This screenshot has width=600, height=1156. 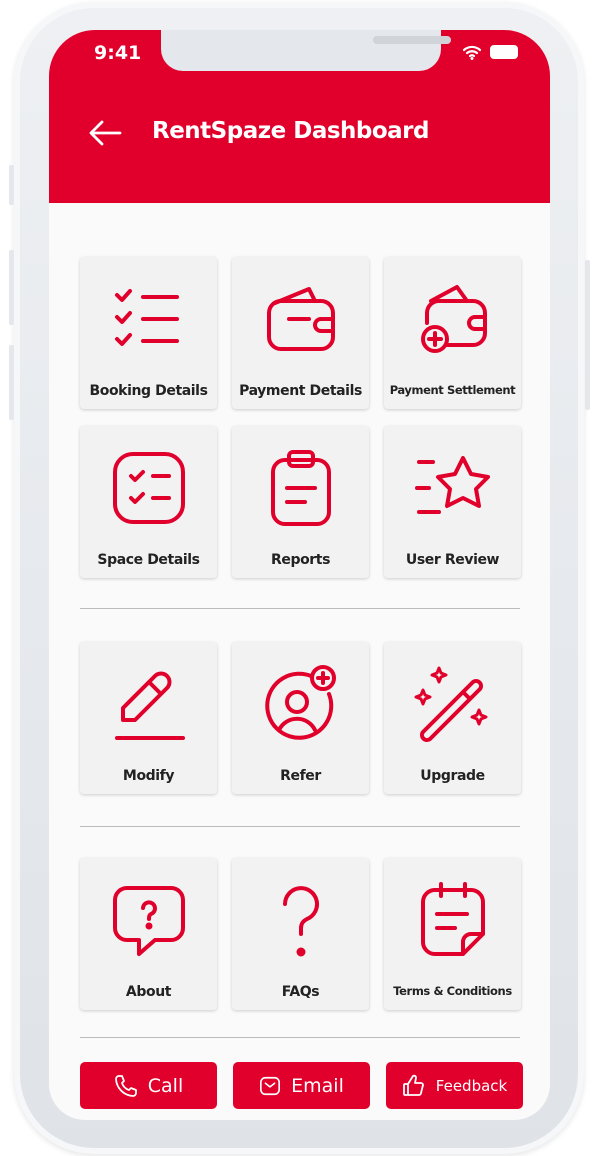 I want to click on volume-up-button, so click(x=11, y=287).